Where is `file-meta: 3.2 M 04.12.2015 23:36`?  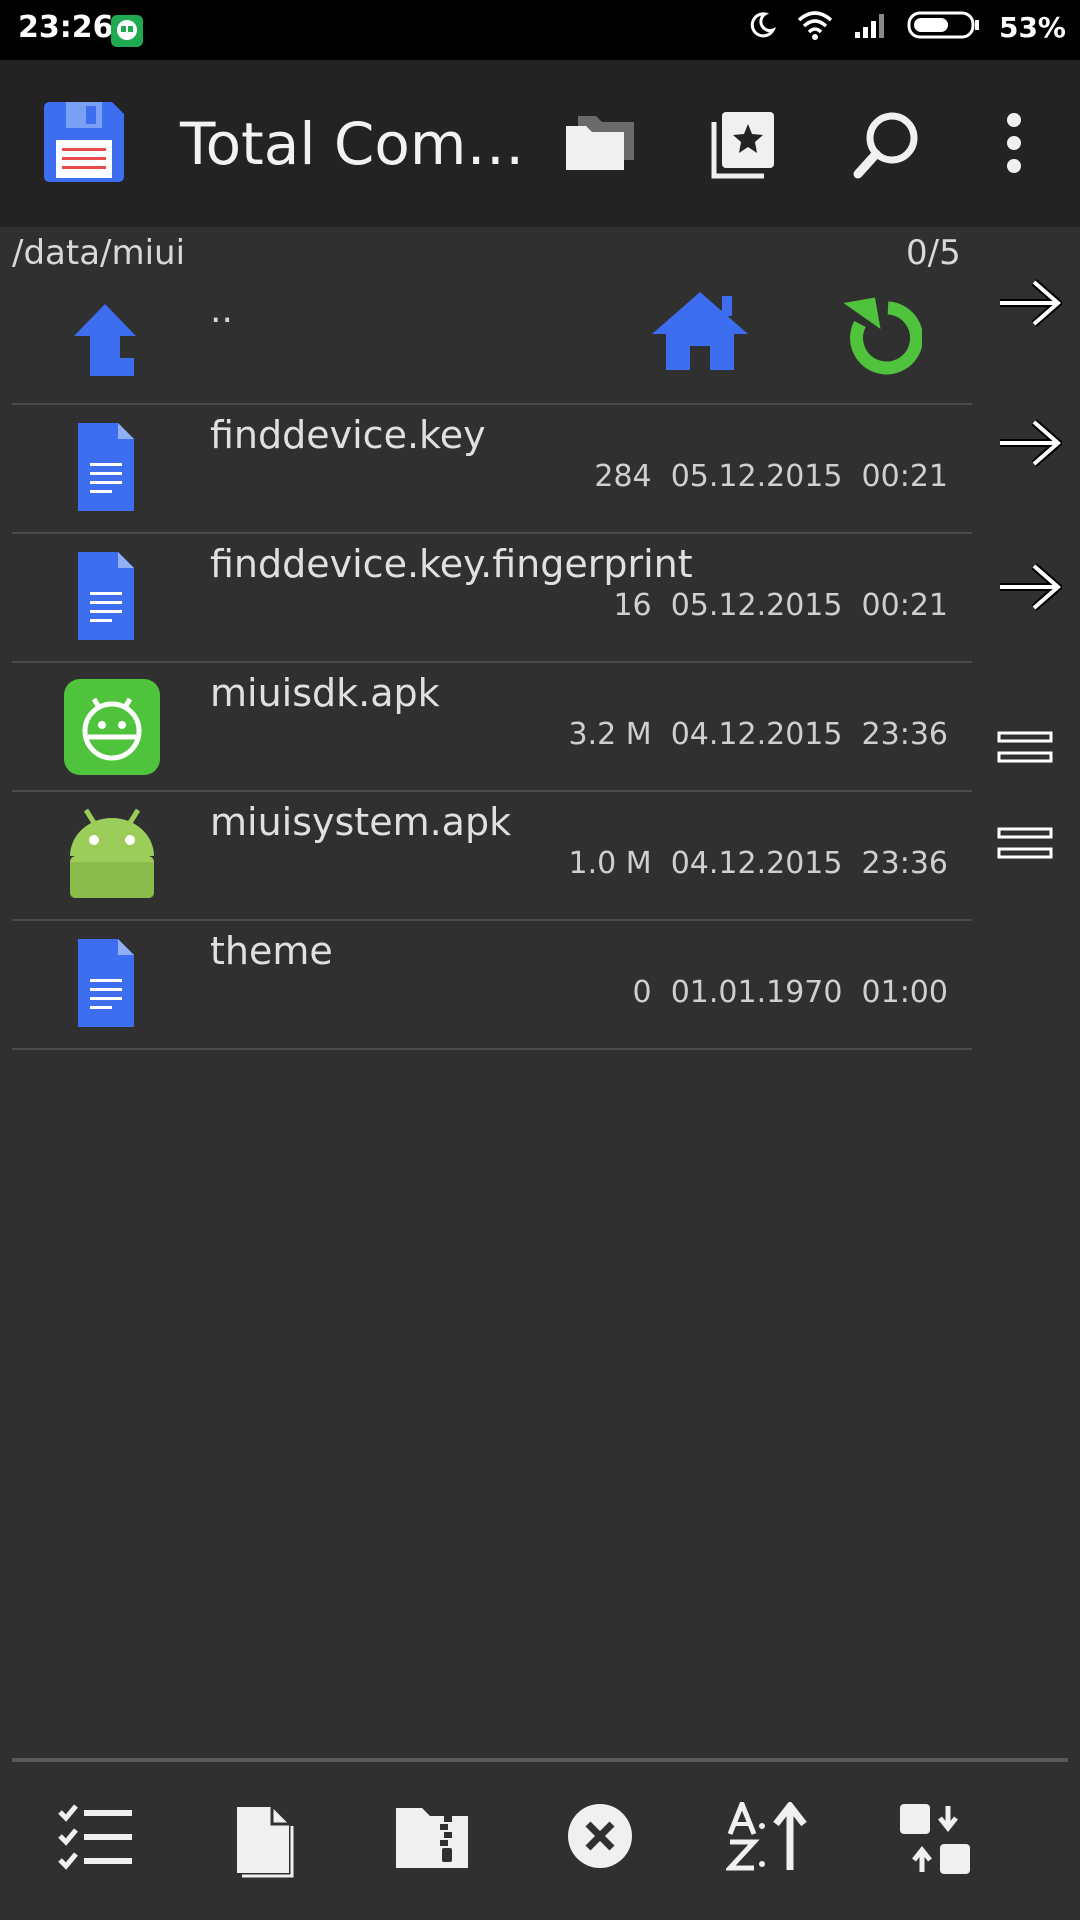 file-meta: 3.2 M 04.12.2015 23:36 is located at coordinates (758, 734).